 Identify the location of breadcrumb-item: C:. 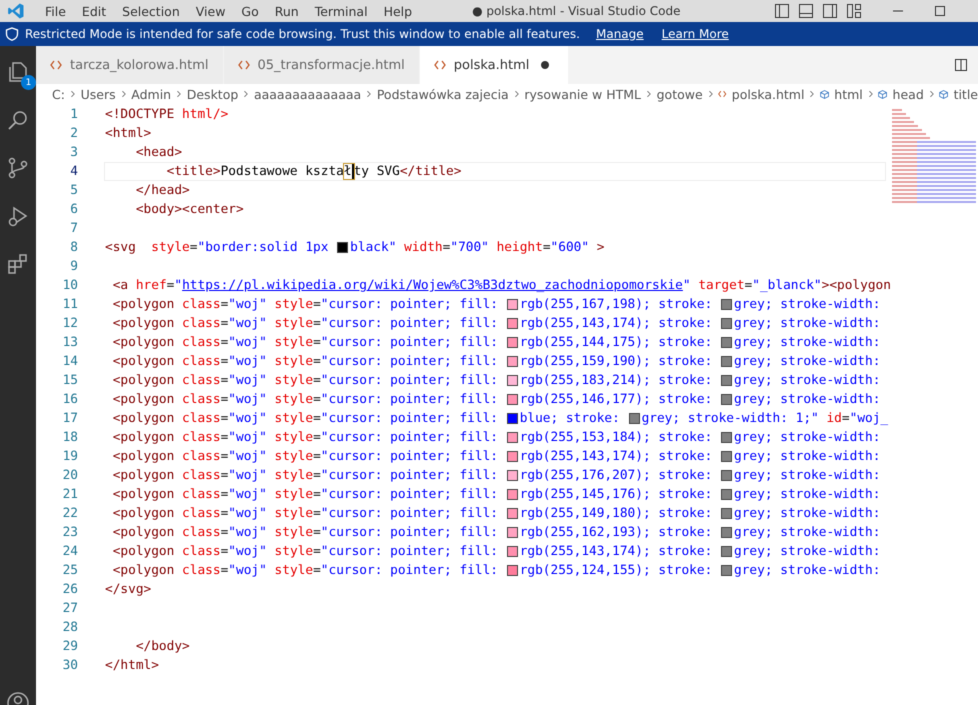
(58, 94).